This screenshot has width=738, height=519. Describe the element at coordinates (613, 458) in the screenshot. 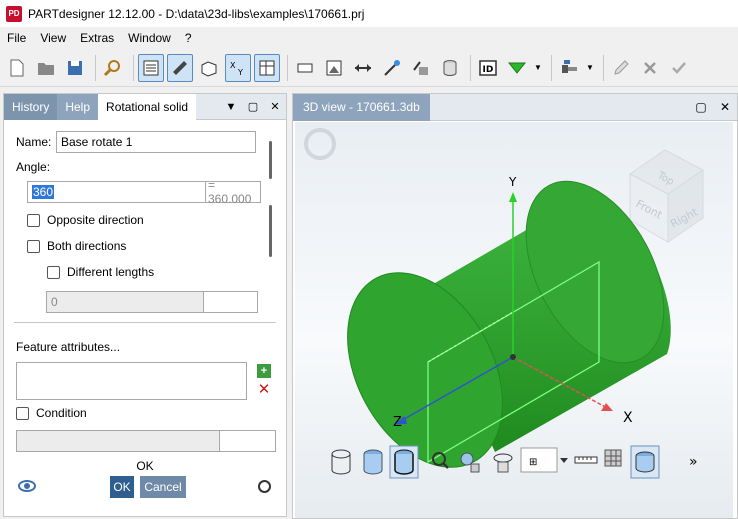

I see `mesh-icon` at that location.